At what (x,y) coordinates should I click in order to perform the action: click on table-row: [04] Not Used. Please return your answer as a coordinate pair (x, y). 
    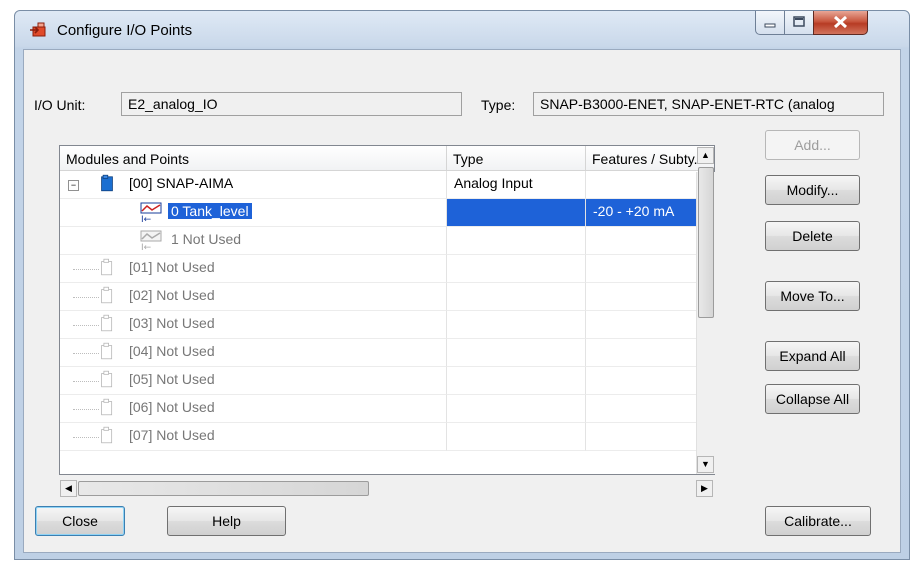
    Looking at the image, I should click on (387, 353).